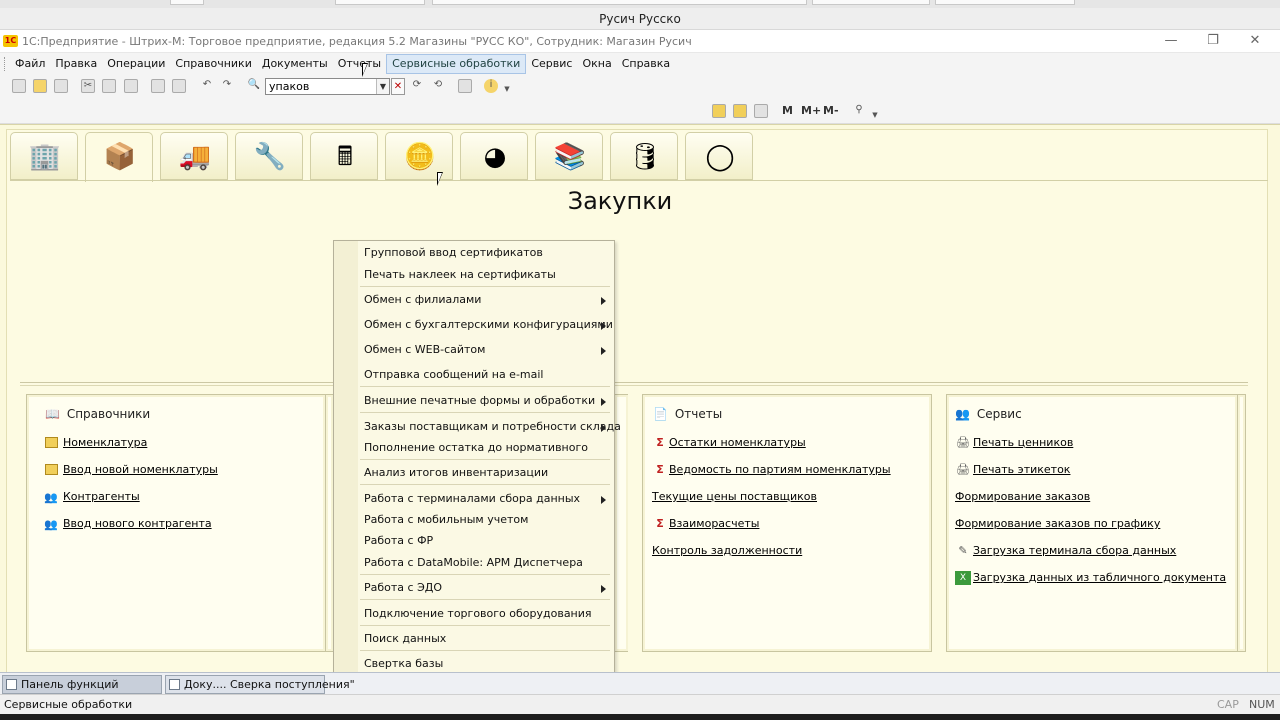 This screenshot has width=1280, height=720. I want to click on link-form-orders: Формирование заказов, so click(1022, 496).